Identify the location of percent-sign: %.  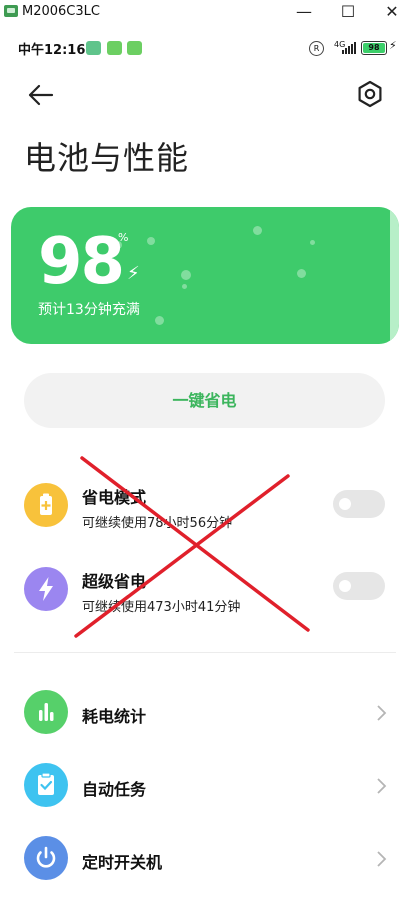
(123, 237).